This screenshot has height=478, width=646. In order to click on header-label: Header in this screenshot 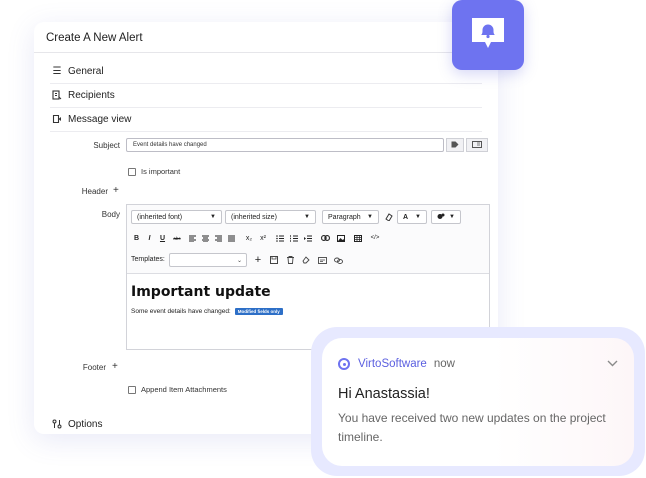, I will do `click(94, 191)`.